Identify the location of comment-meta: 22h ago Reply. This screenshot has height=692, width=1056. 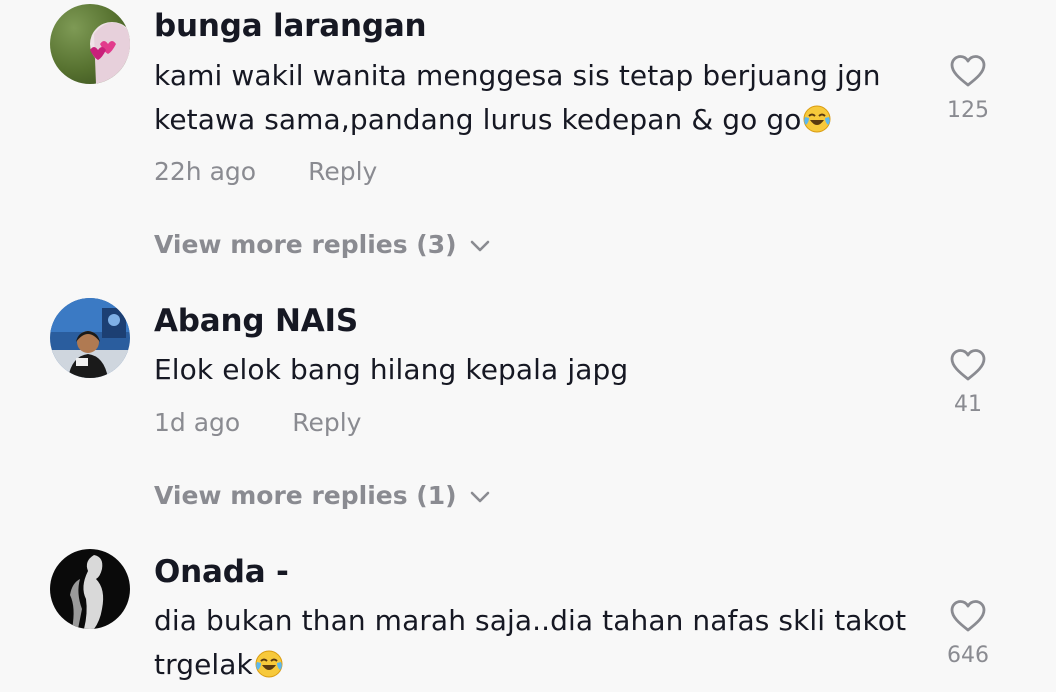
(265, 171).